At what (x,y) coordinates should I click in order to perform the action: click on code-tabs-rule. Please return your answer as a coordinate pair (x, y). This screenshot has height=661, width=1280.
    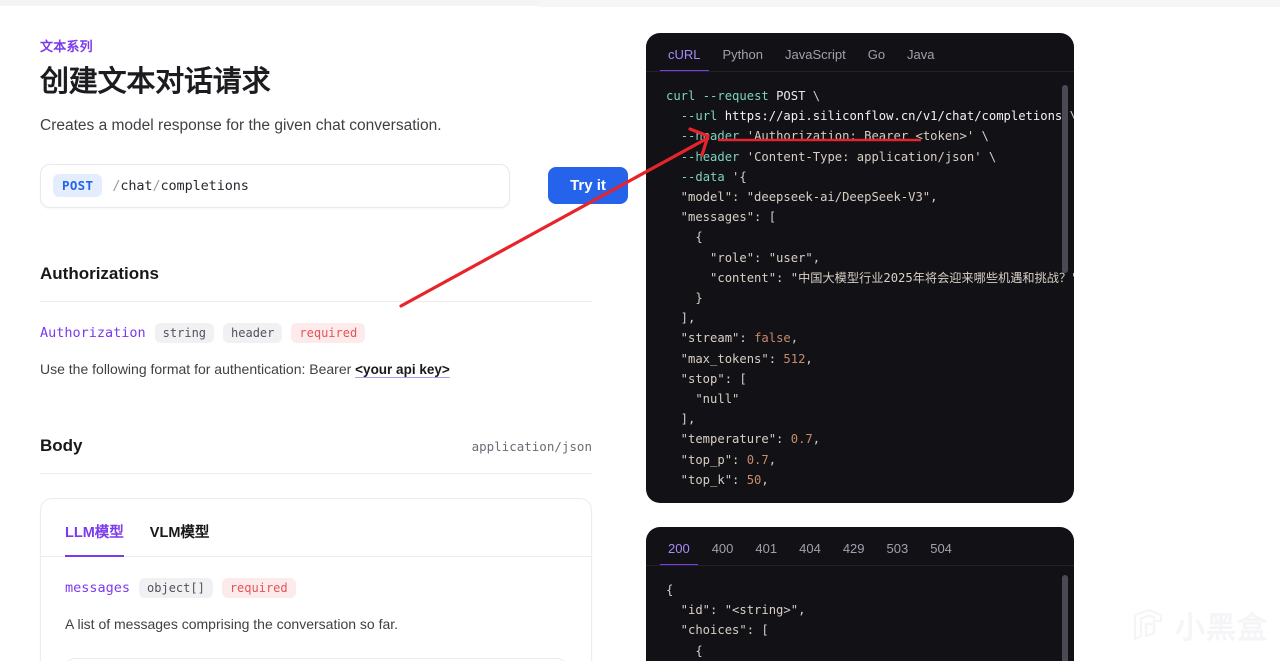
    Looking at the image, I should click on (860, 71).